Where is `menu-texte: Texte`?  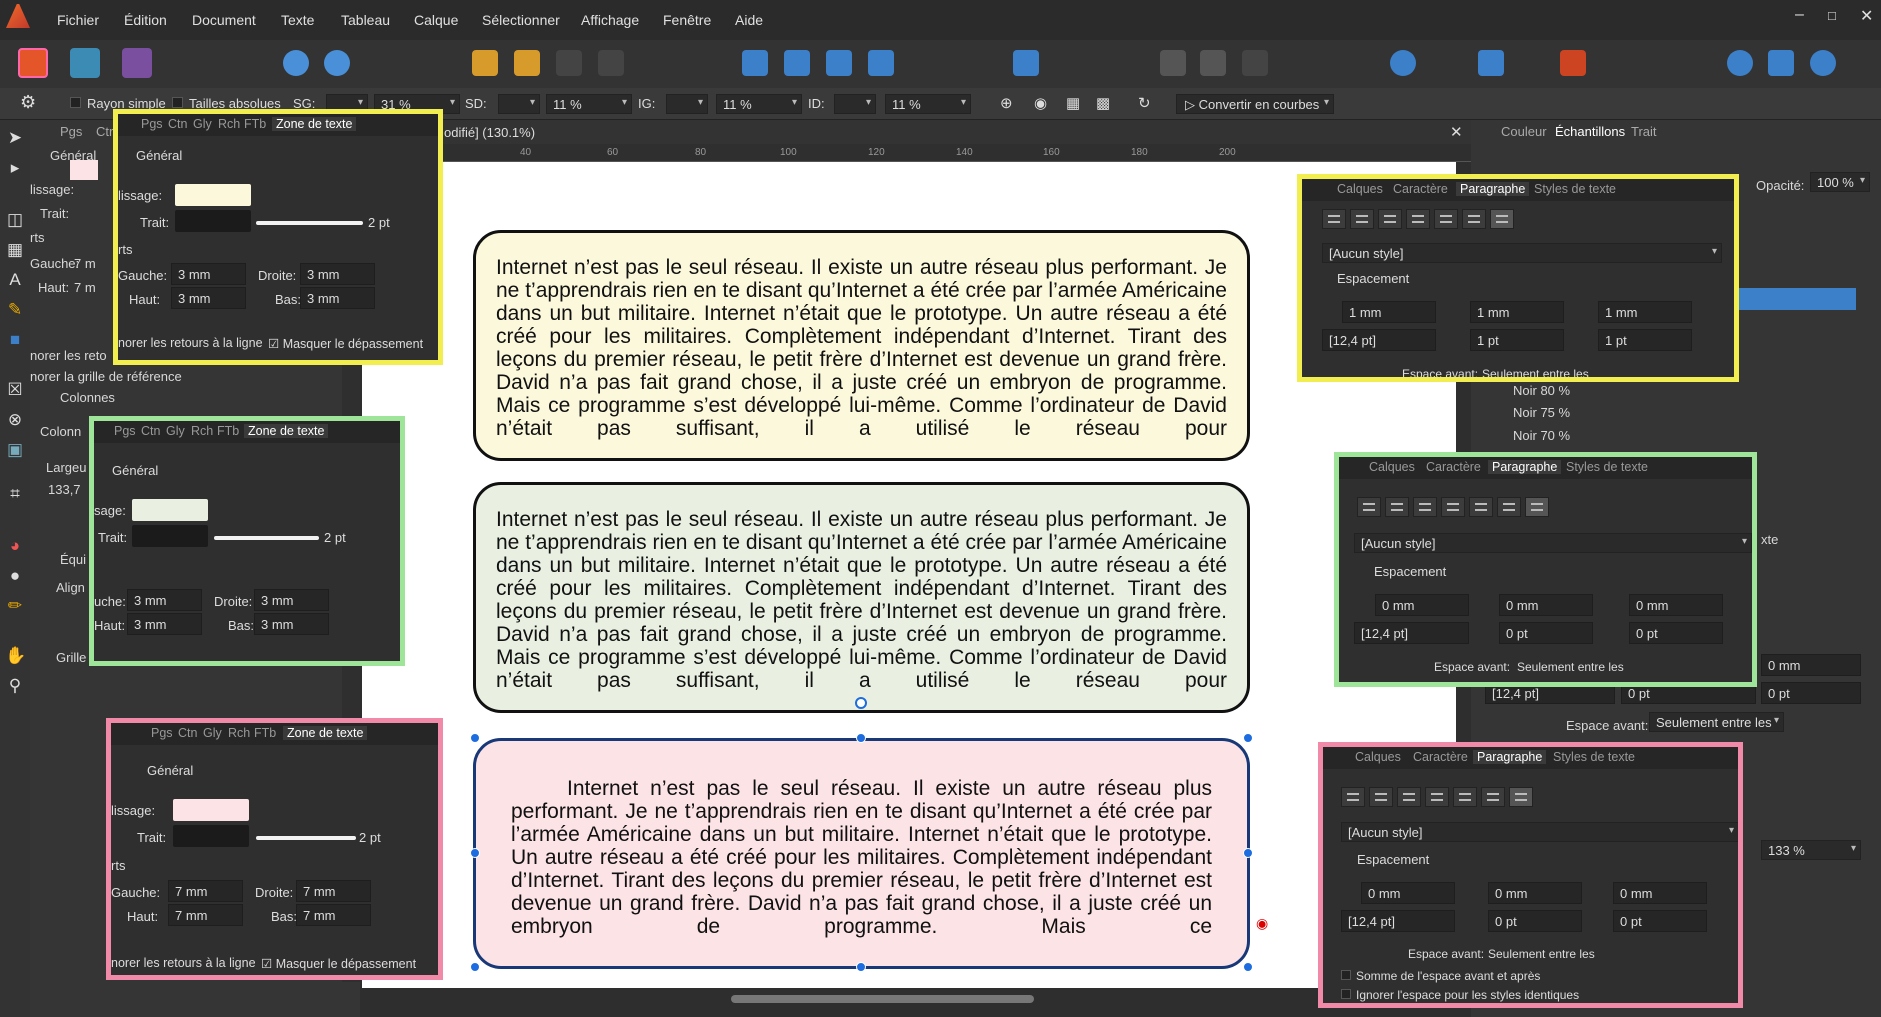
menu-texte: Texte is located at coordinates (297, 20).